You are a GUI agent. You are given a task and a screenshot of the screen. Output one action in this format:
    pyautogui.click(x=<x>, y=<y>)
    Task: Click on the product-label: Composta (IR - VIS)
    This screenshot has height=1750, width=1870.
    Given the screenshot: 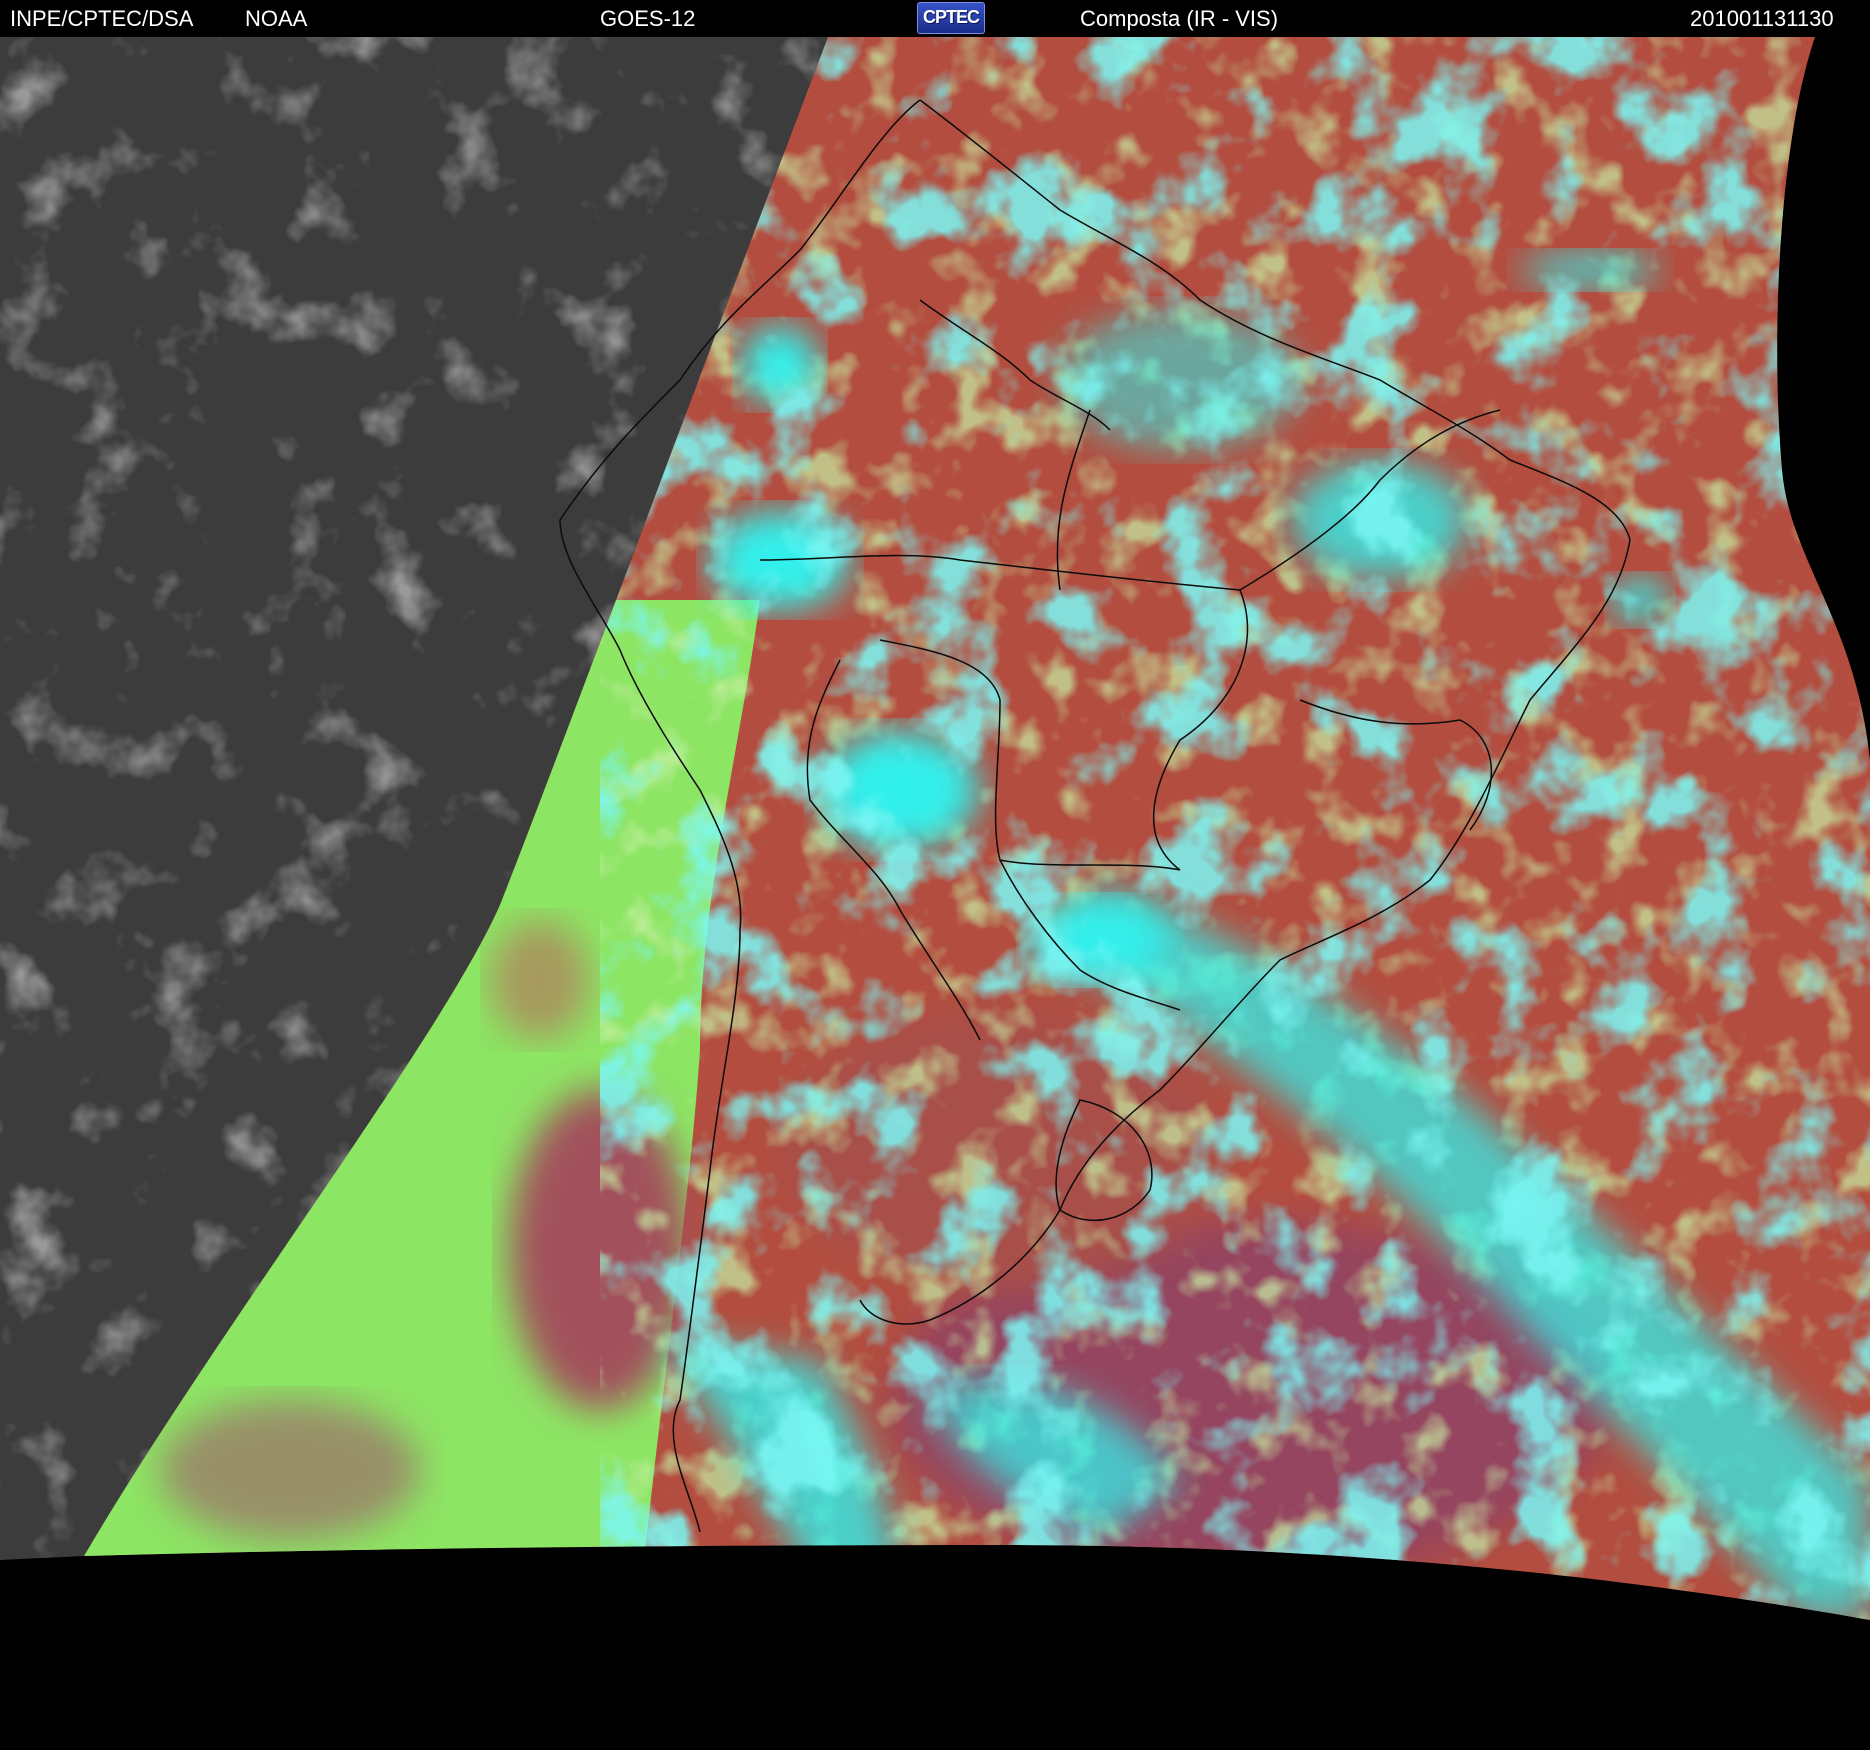 What is the action you would take?
    pyautogui.click(x=1179, y=18)
    